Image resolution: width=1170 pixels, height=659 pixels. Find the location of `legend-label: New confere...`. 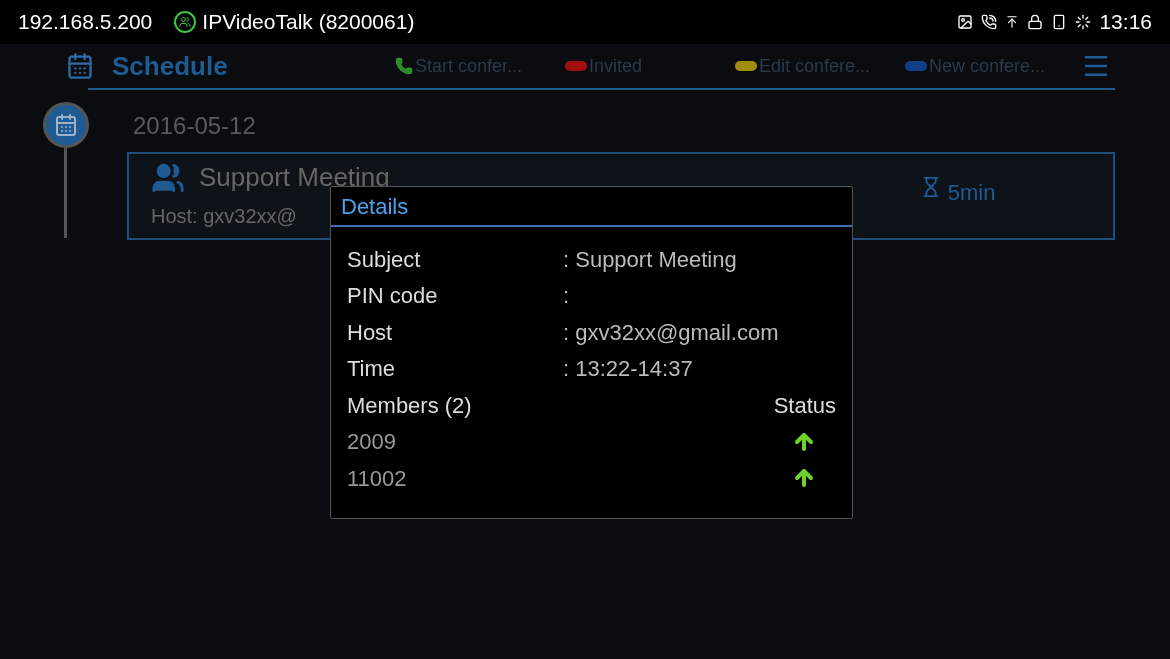

legend-label: New confere... is located at coordinates (987, 66).